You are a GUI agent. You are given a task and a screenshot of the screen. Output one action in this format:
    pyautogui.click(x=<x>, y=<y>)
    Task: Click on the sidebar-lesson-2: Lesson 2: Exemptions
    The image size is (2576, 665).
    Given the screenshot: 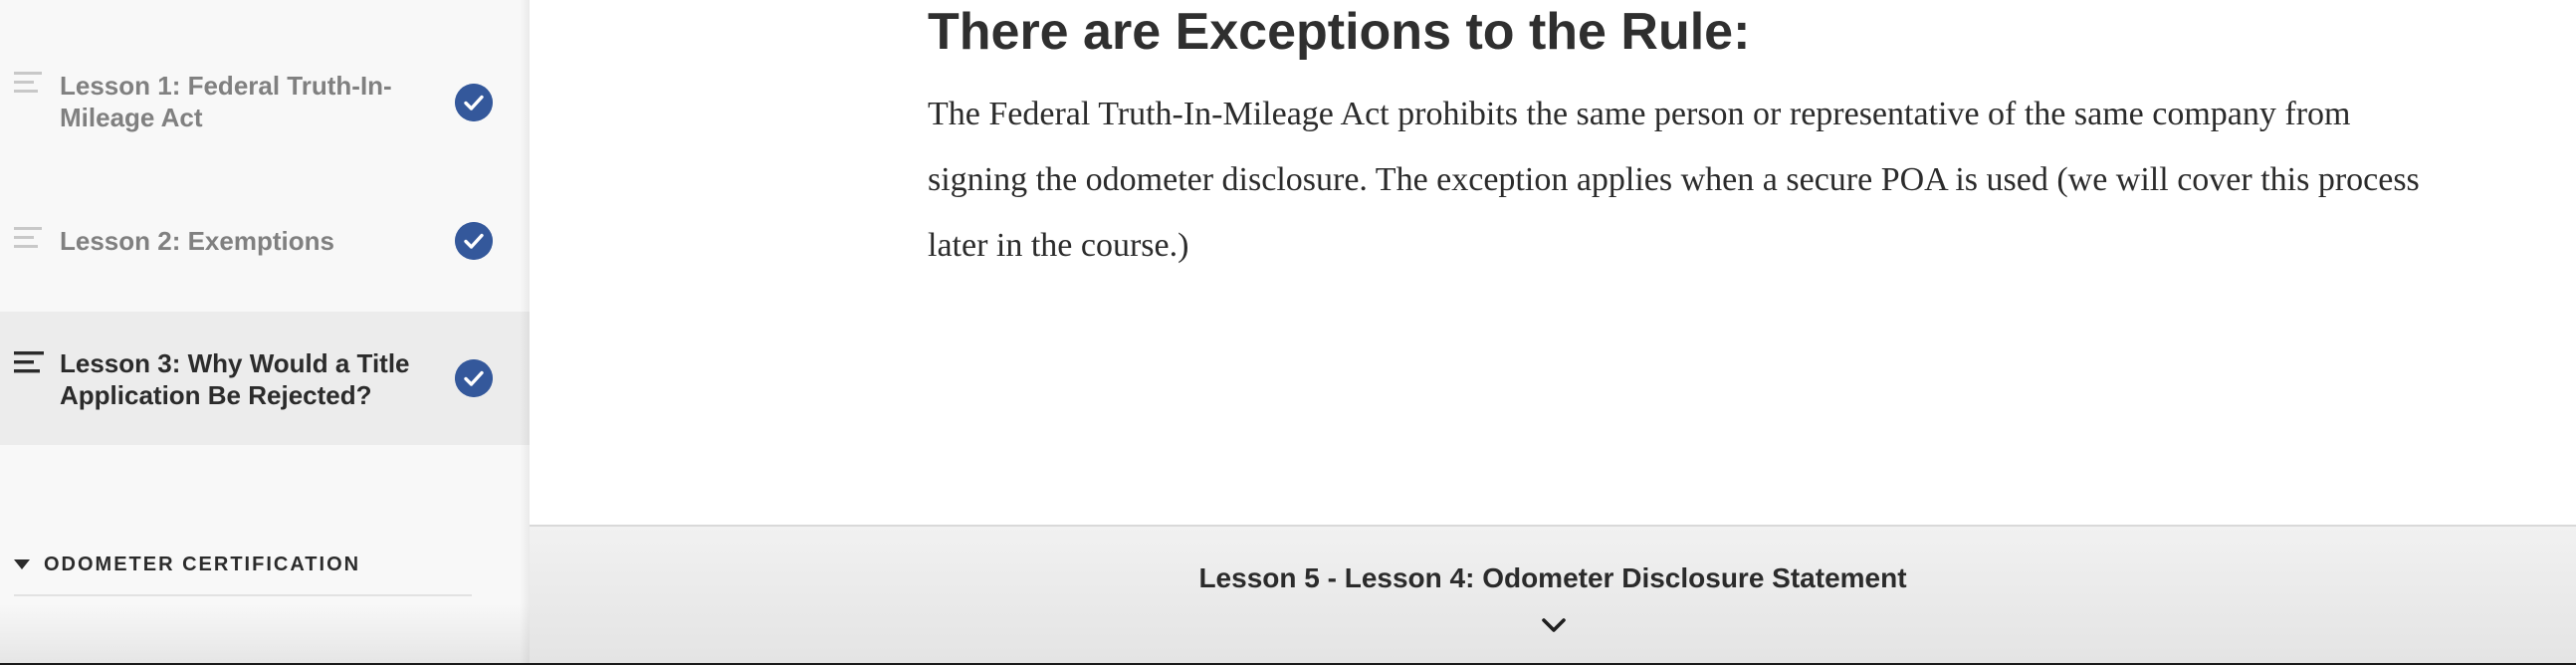 What is the action you would take?
    pyautogui.click(x=265, y=241)
    